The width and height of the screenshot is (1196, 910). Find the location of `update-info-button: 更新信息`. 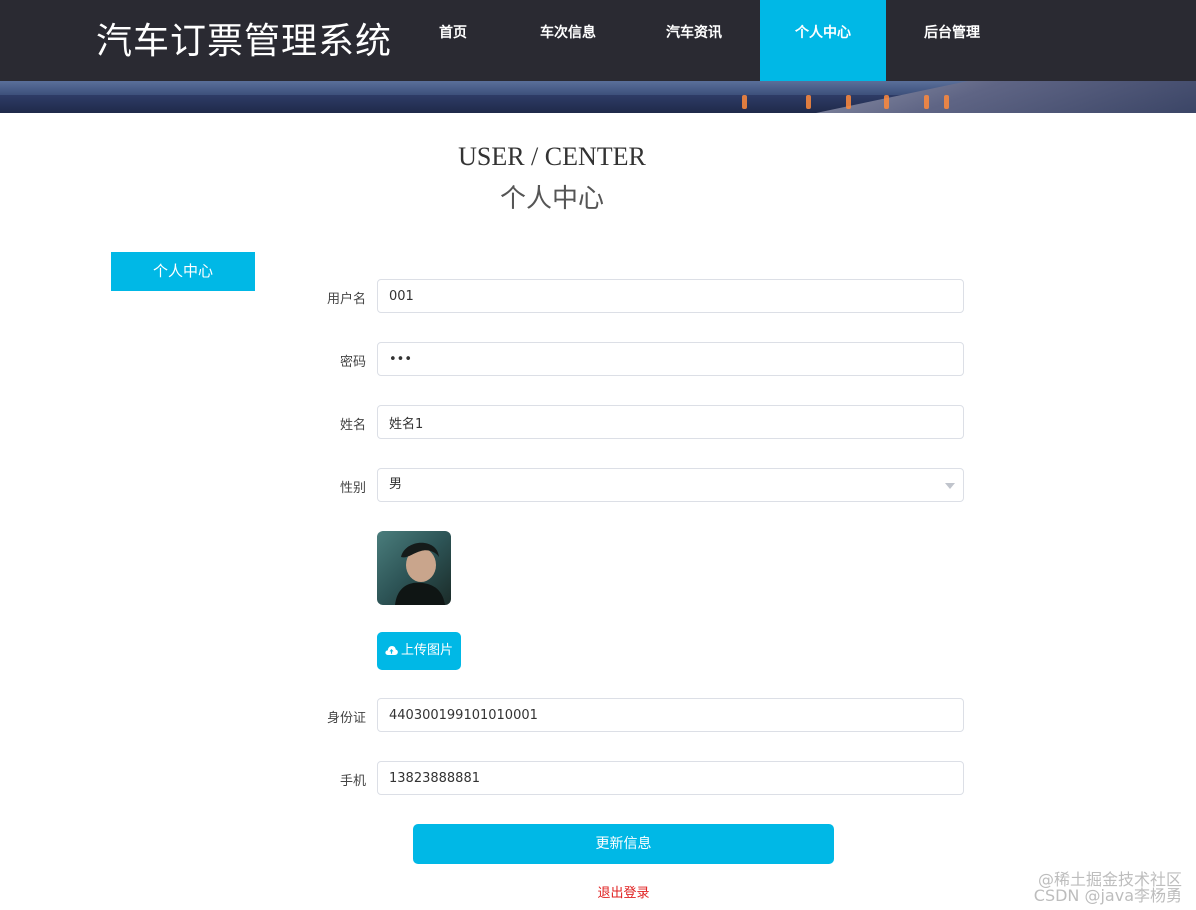

update-info-button: 更新信息 is located at coordinates (623, 844).